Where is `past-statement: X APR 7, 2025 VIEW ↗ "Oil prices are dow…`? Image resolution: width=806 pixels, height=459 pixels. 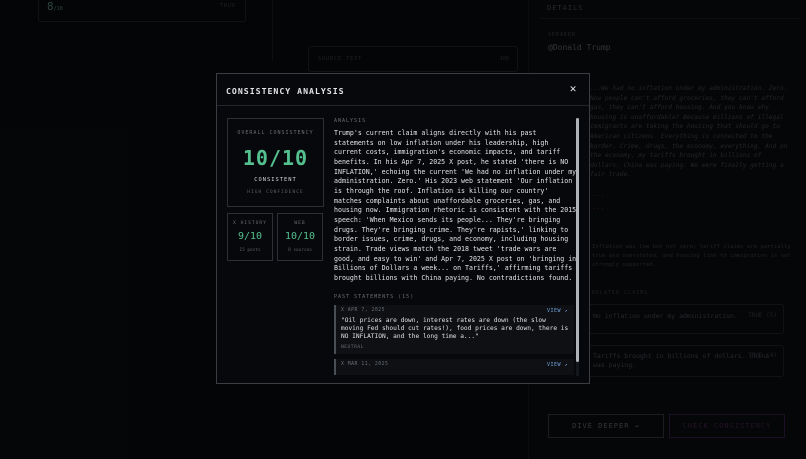 past-statement: X APR 7, 2025 VIEW ↗ "Oil prices are dow… is located at coordinates (454, 329).